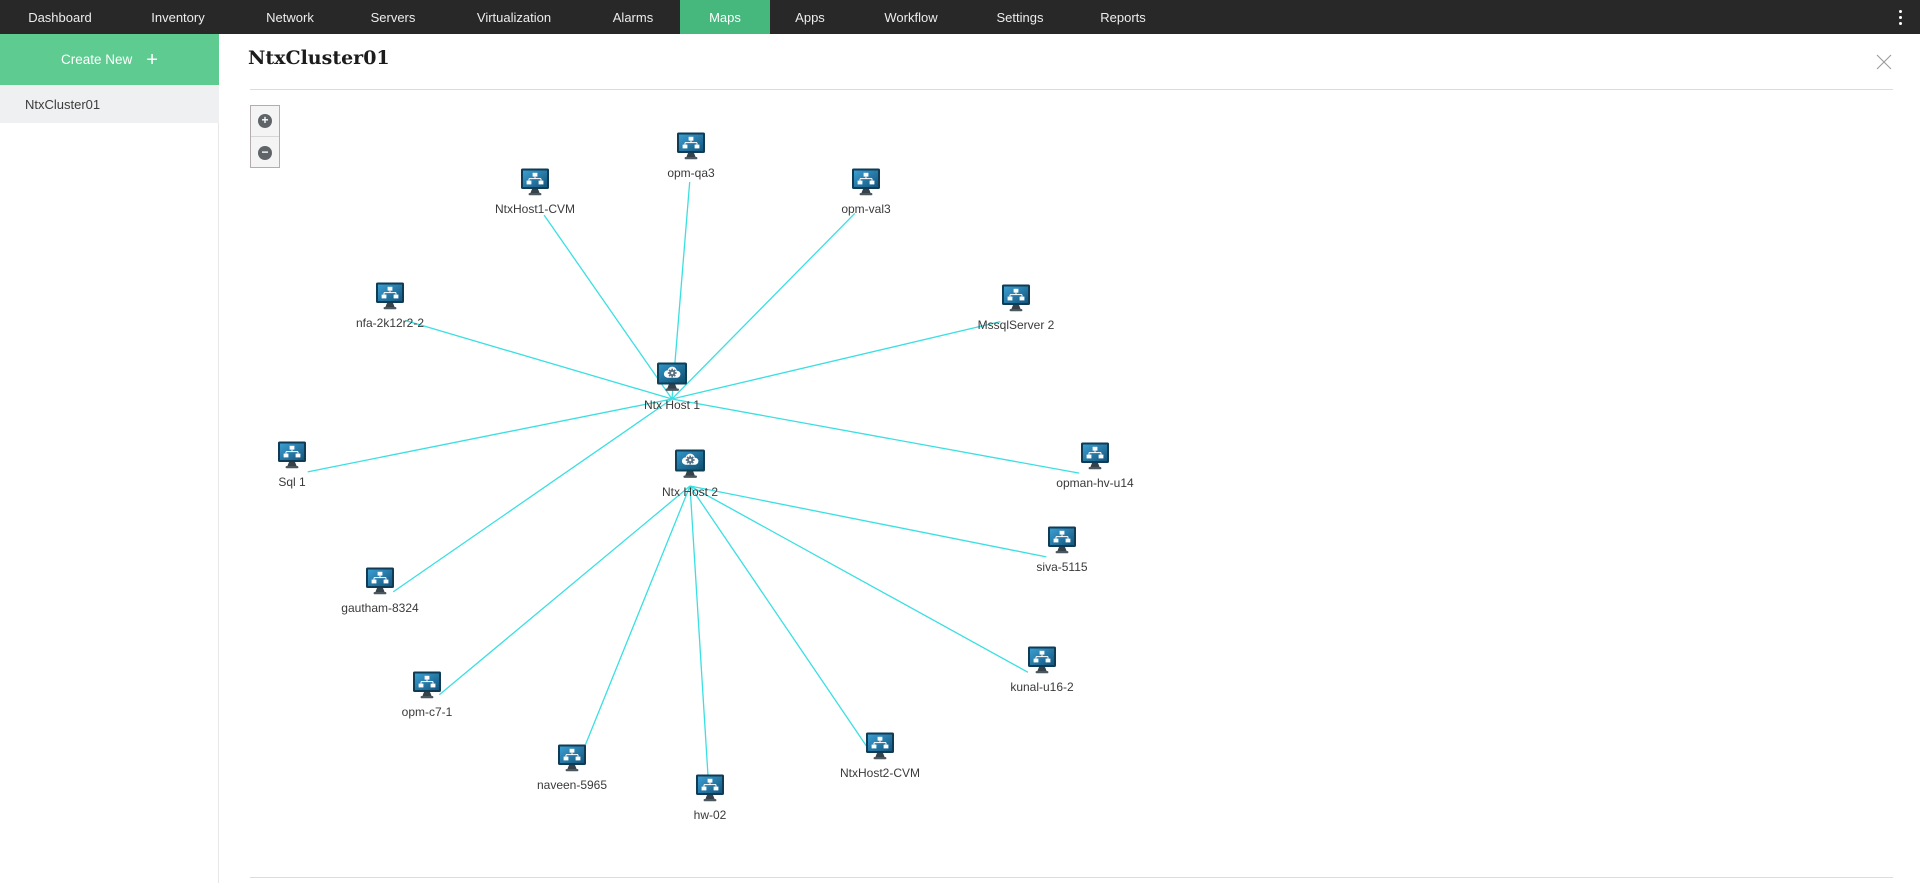  I want to click on map-node-naveen-5965: naveen-5965, so click(572, 768).